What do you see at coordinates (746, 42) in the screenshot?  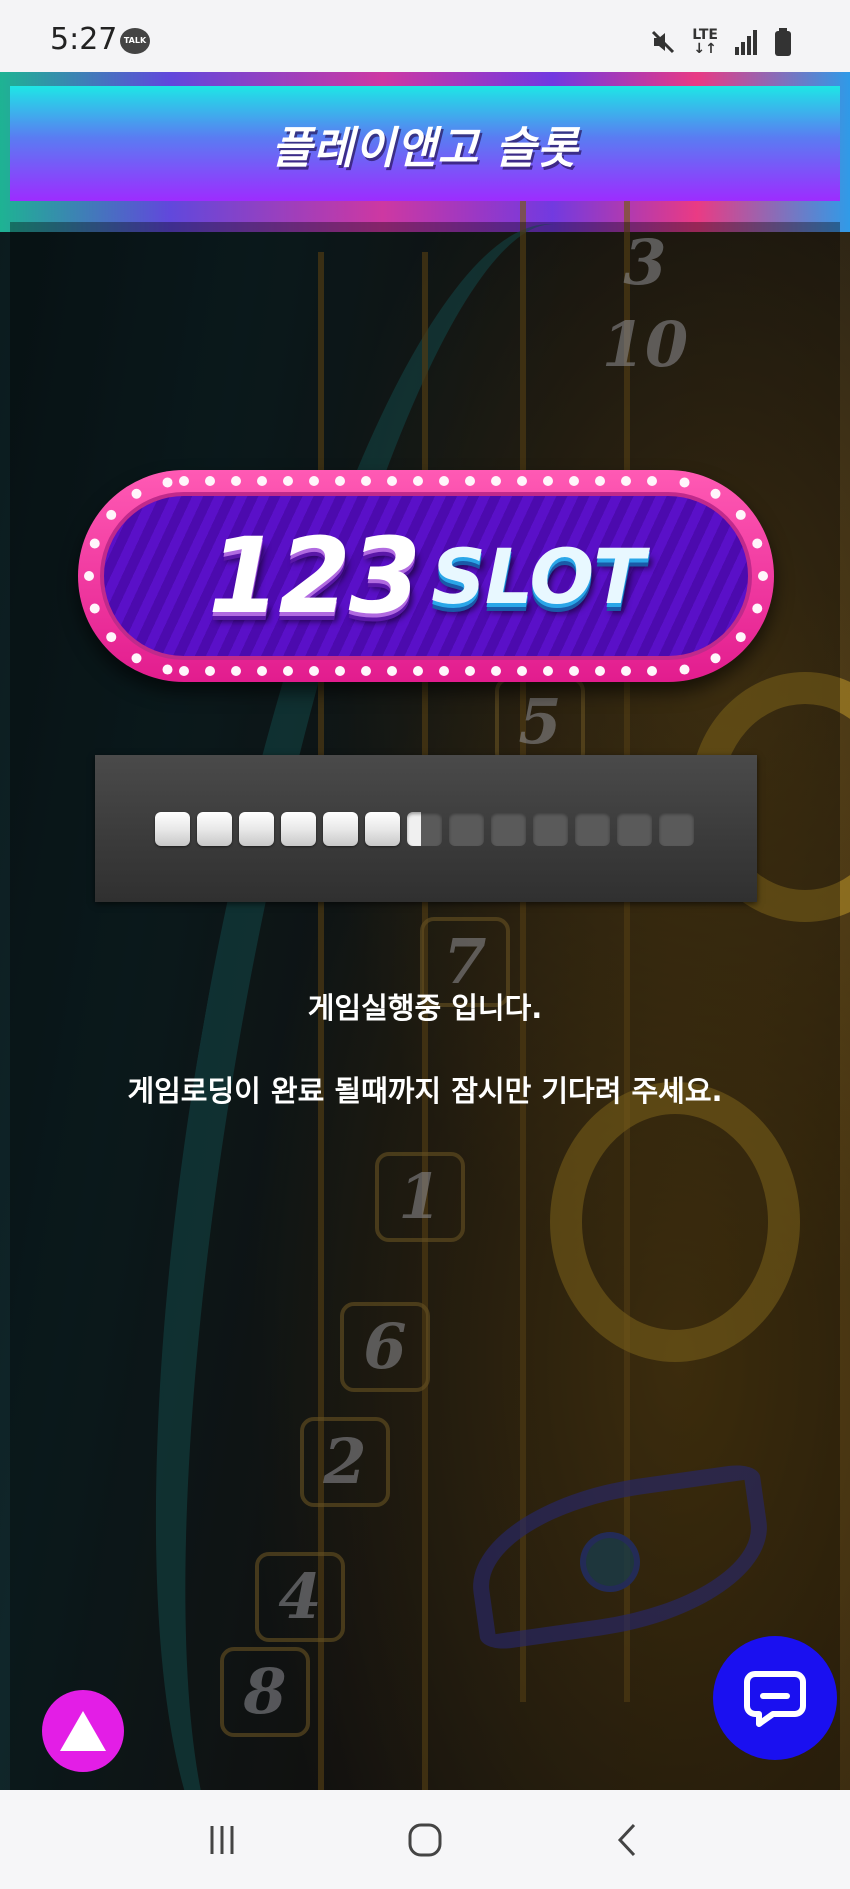 I see `signal-icon` at bounding box center [746, 42].